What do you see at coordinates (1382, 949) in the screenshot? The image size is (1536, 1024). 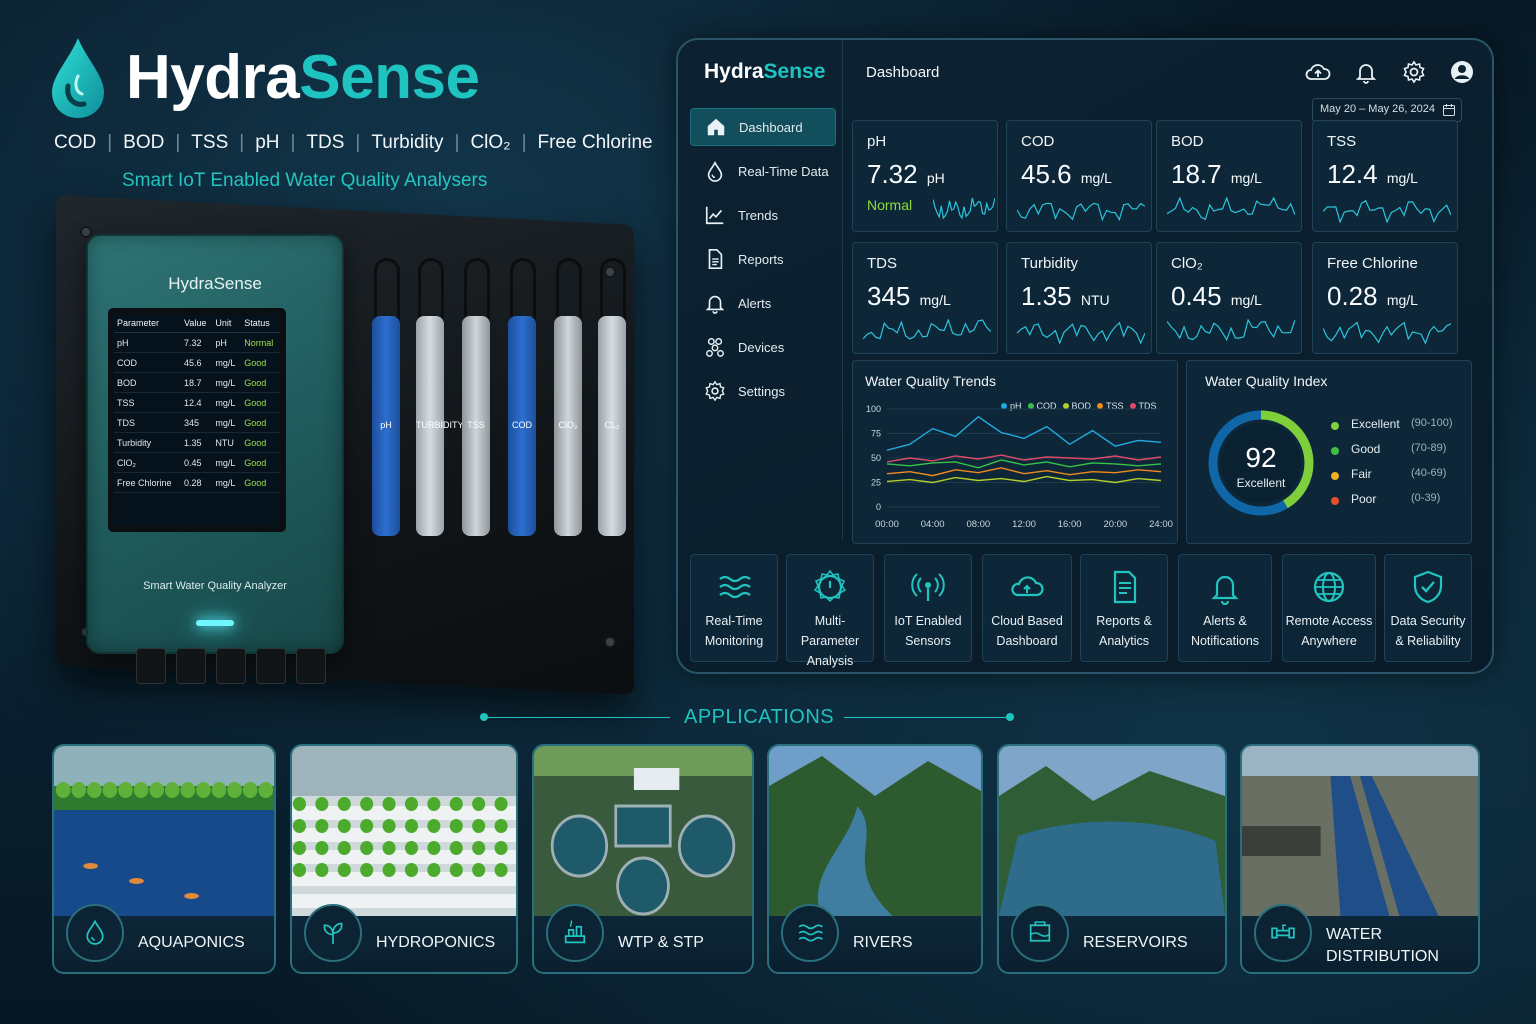 I see `application-label: WATER DISTRIBUTION PIPELINES` at bounding box center [1382, 949].